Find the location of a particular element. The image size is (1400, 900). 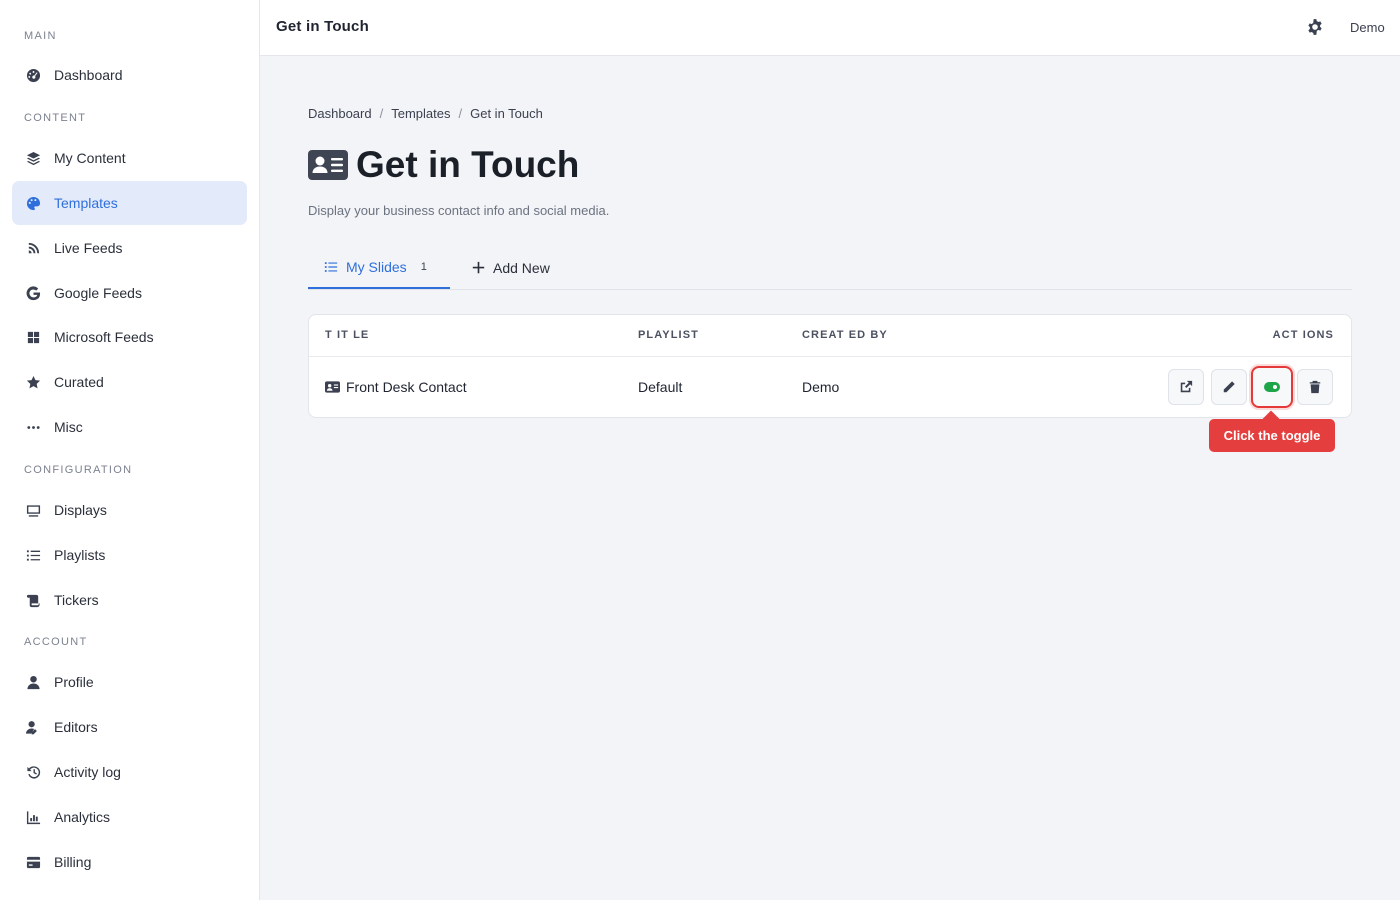

sidebar-item-curated: Curated is located at coordinates (129, 382).